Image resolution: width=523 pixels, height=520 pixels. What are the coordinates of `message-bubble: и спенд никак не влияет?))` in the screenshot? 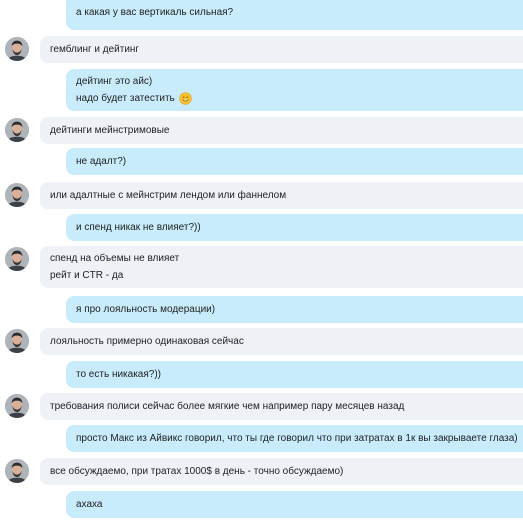 It's located at (294, 227).